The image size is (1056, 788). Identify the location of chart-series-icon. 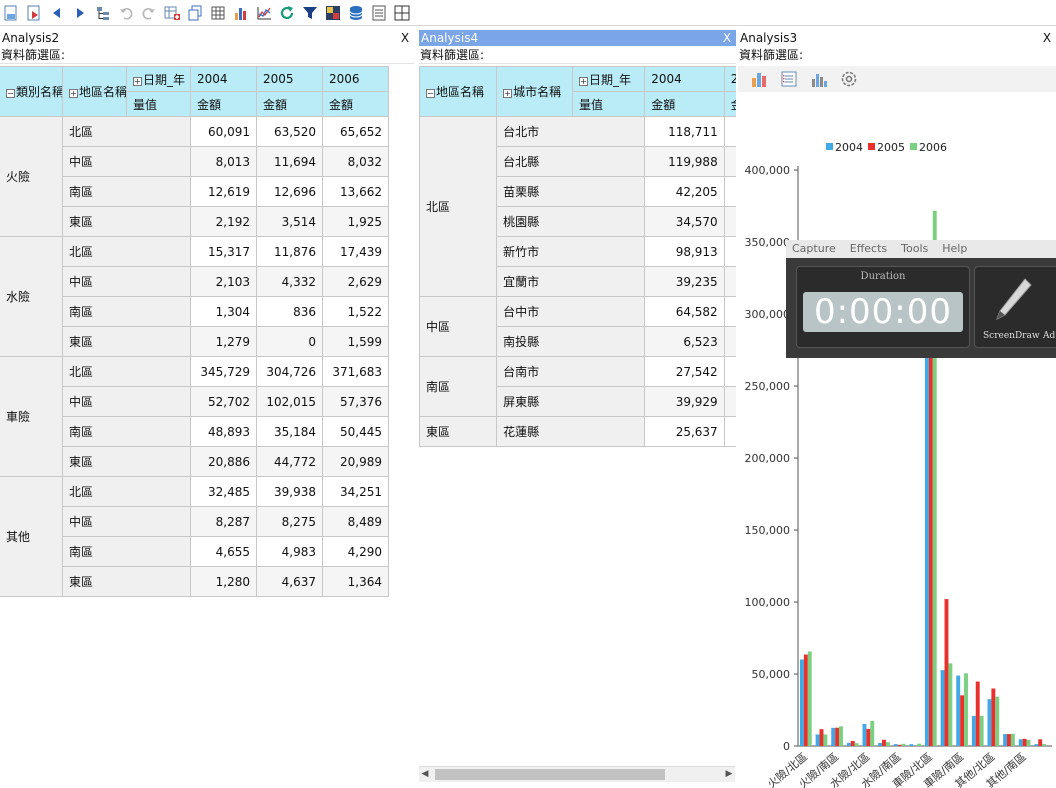
(819, 79).